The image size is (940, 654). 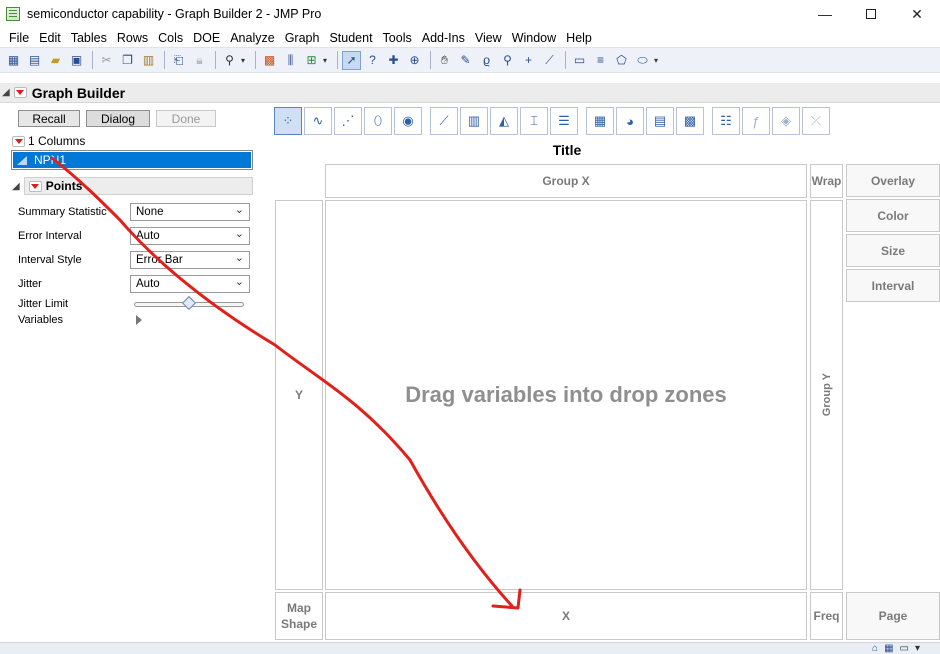 What do you see at coordinates (756, 121) in the screenshot?
I see `formula-element-icon: ƒ` at bounding box center [756, 121].